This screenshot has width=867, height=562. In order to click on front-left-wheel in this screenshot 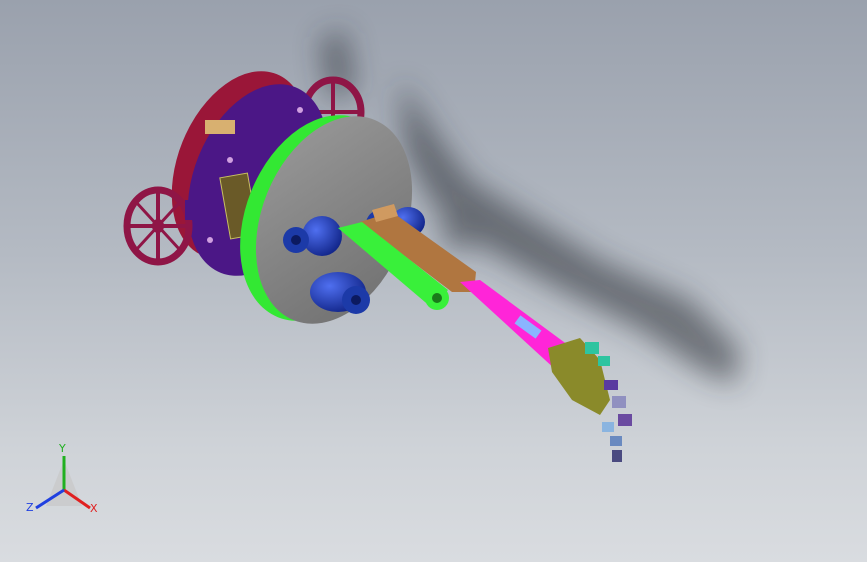, I will do `click(160, 226)`.